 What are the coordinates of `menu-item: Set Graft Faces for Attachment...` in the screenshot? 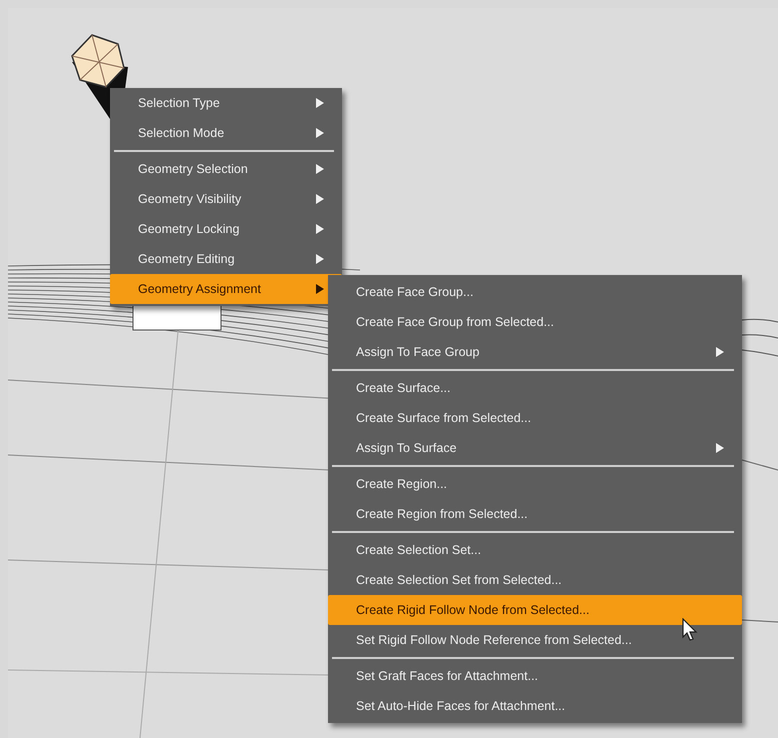 It's located at (535, 676).